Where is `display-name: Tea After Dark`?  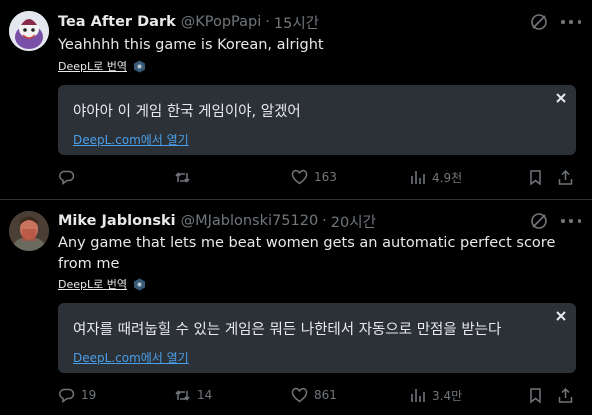 display-name: Tea After Dark is located at coordinates (117, 22).